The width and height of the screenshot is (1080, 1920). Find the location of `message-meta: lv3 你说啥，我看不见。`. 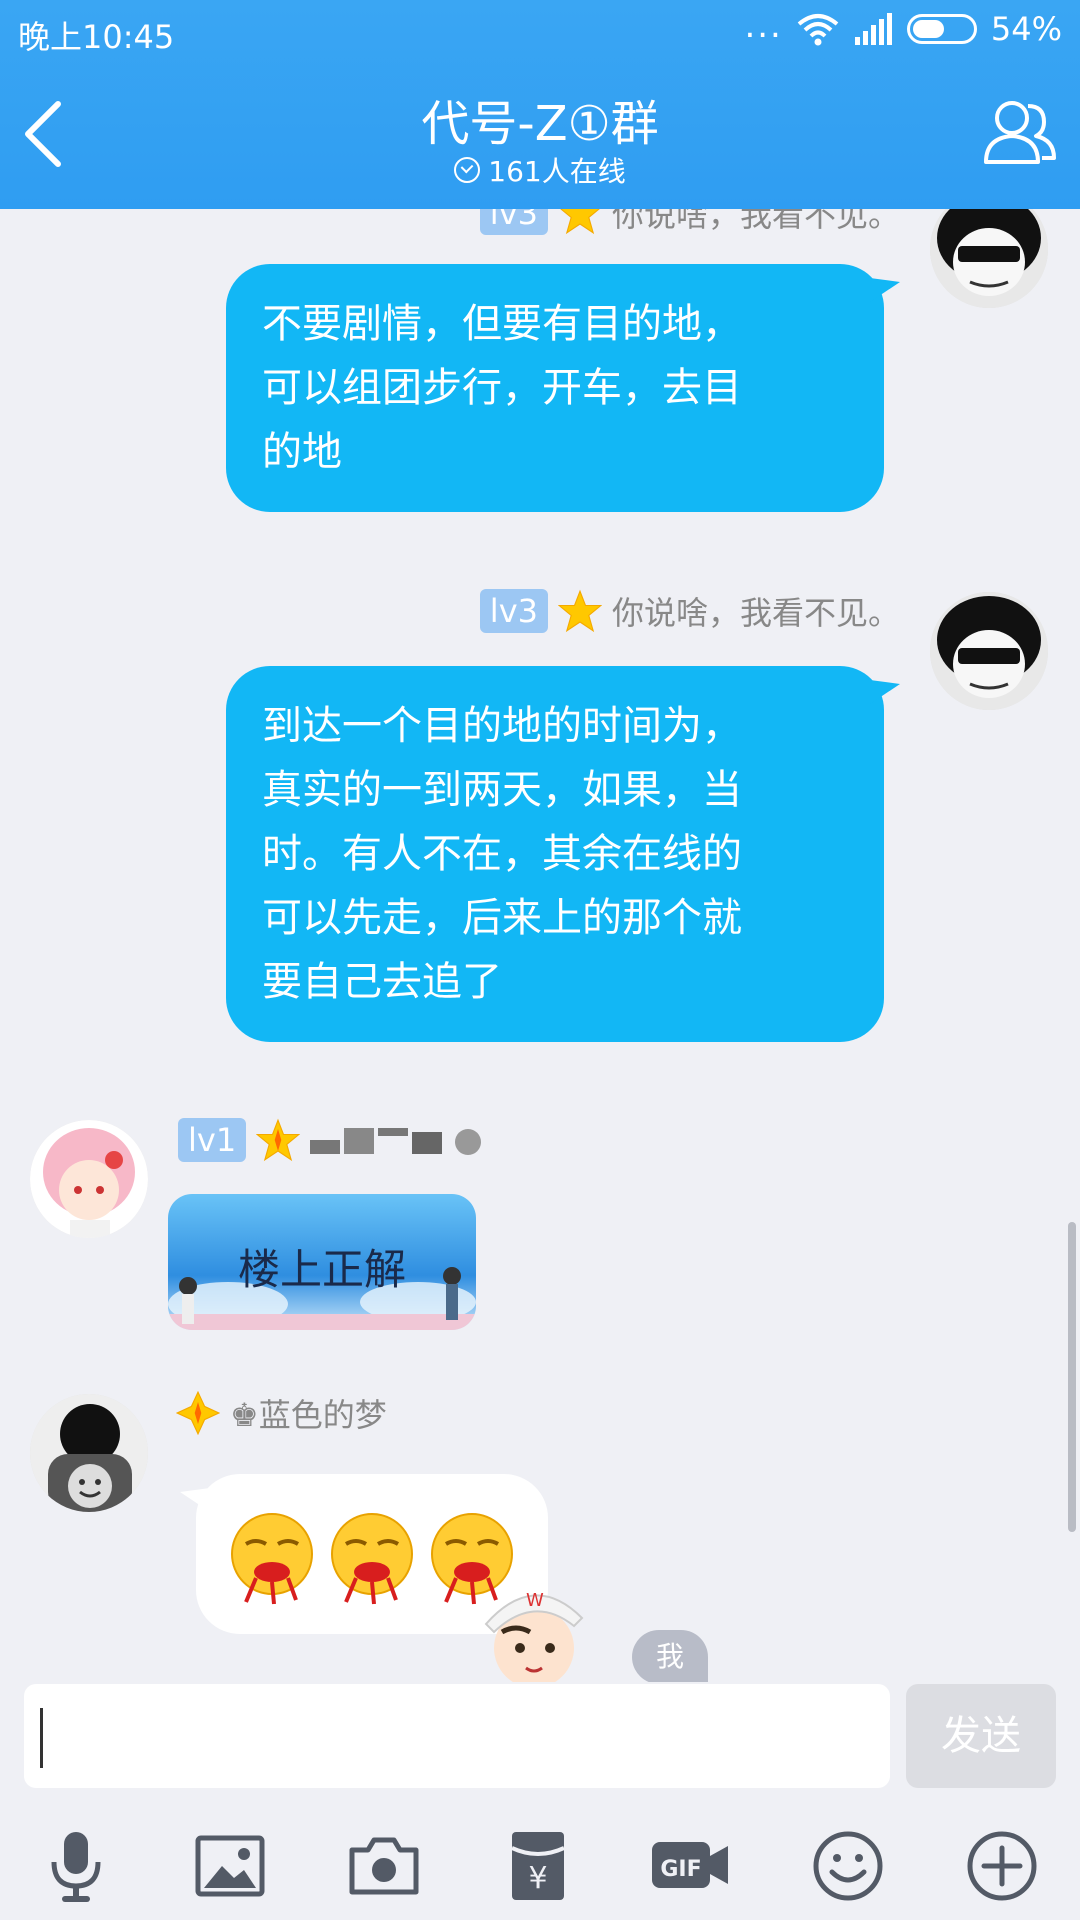

message-meta: lv3 你说啥，我看不见。 is located at coordinates (689, 611).